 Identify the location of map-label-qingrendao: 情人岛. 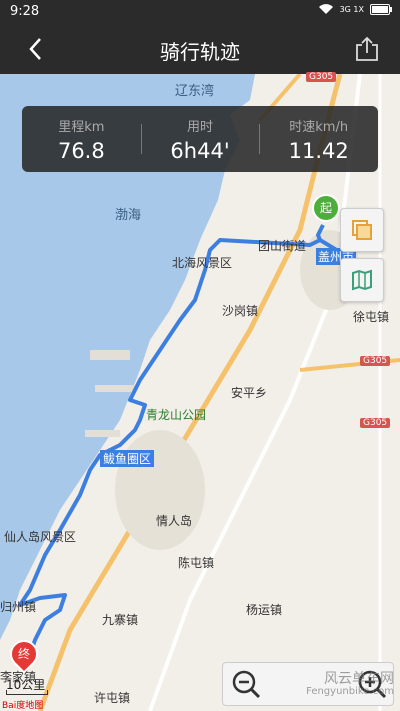
(174, 521).